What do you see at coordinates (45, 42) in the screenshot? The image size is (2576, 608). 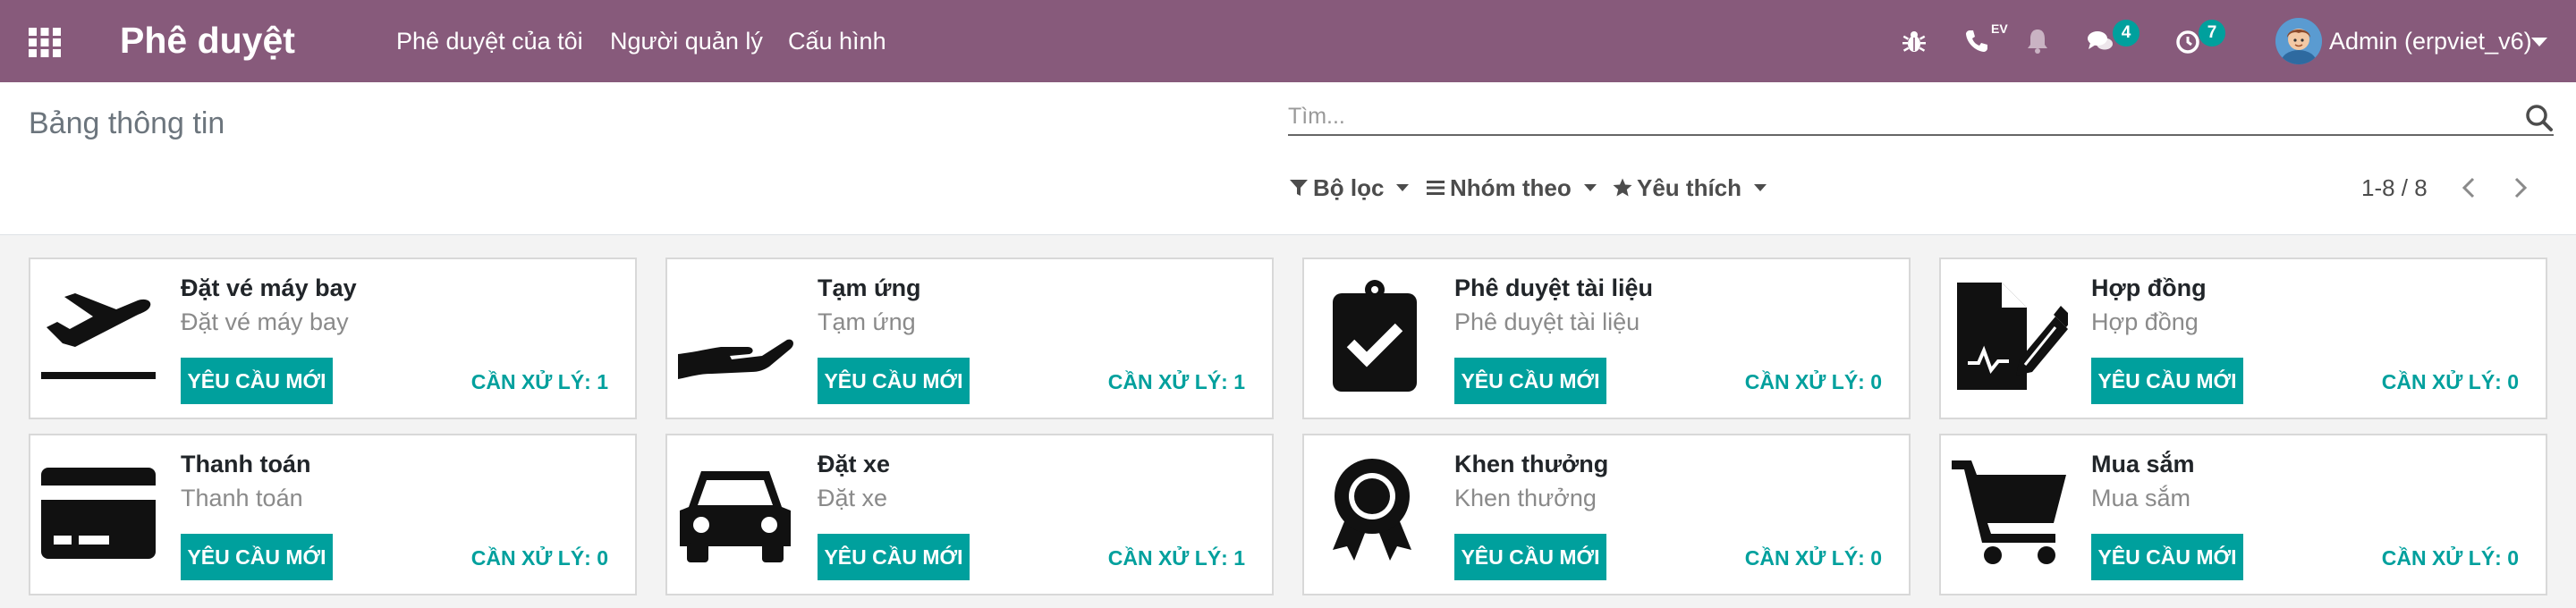 I see `apps-menu-icon` at bounding box center [45, 42].